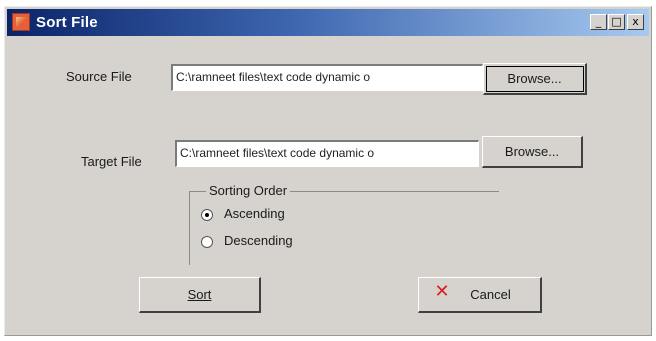  What do you see at coordinates (598, 22) in the screenshot?
I see `minimize-button: _` at bounding box center [598, 22].